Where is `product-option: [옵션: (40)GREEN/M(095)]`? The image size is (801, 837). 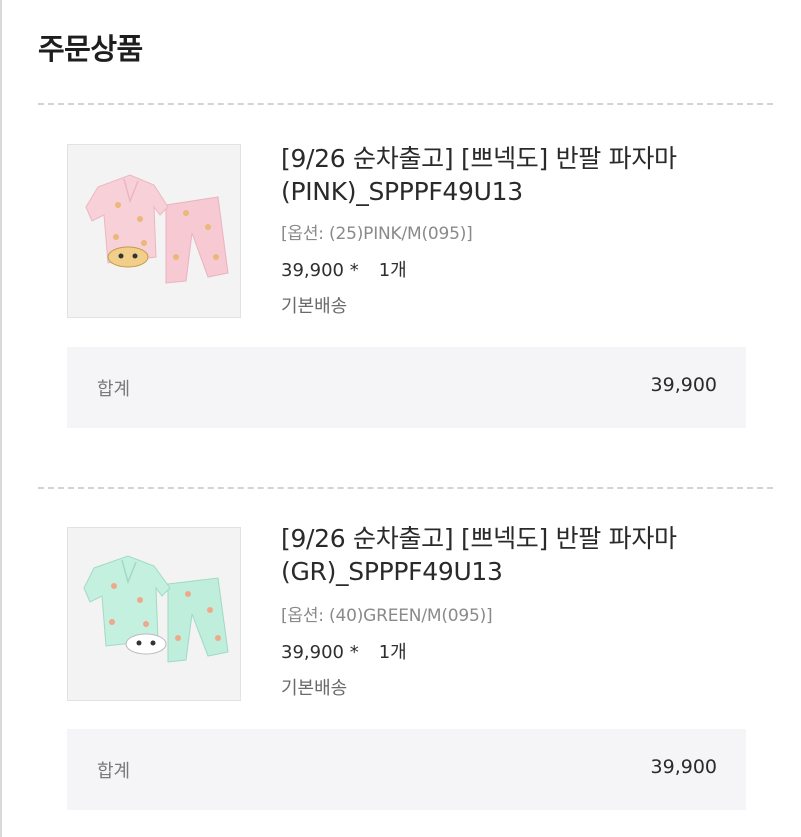 product-option: [옵션: (40)GREEN/M(095)] is located at coordinates (387, 616).